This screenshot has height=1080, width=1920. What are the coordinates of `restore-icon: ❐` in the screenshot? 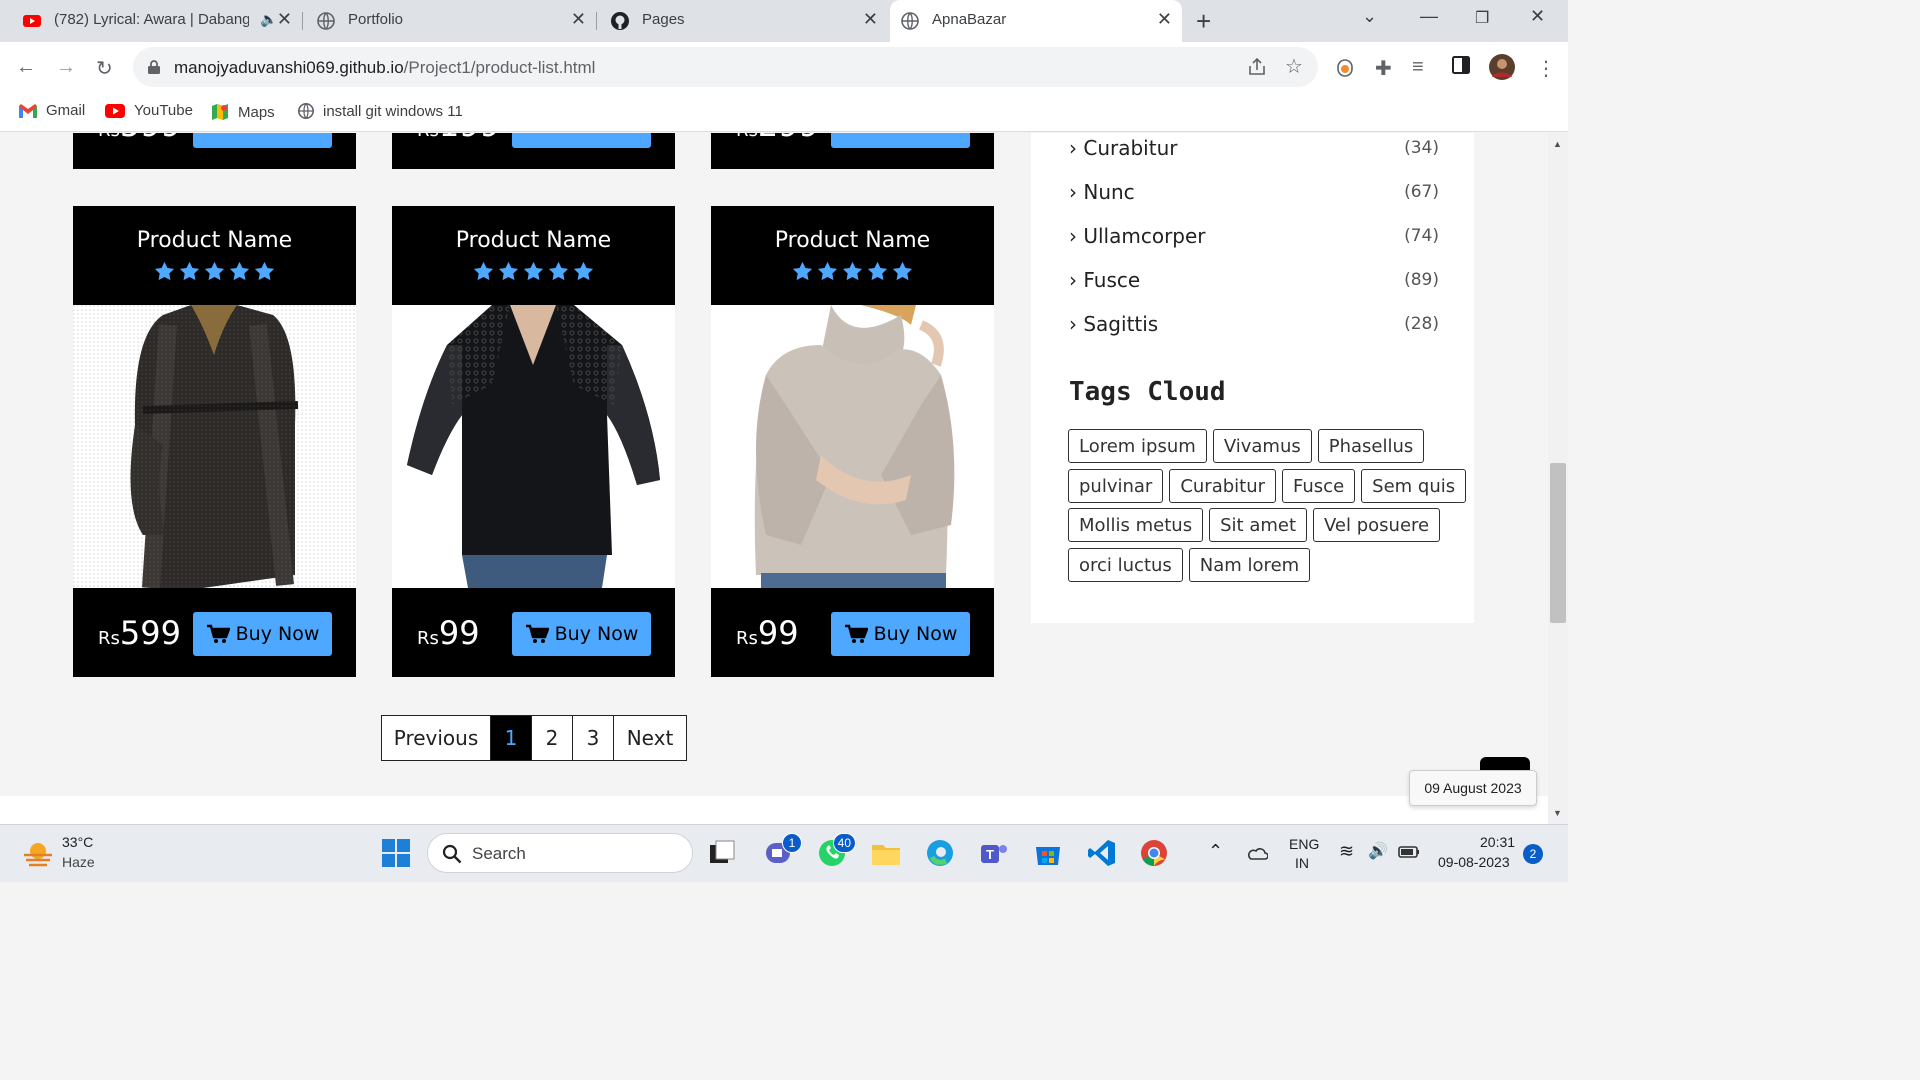 It's located at (1482, 18).